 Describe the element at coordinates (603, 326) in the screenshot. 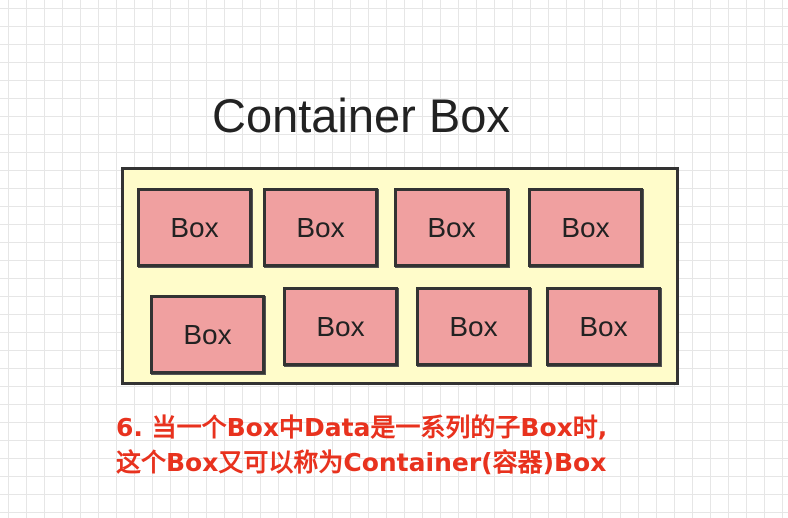

I see `child-box-8: Box` at that location.